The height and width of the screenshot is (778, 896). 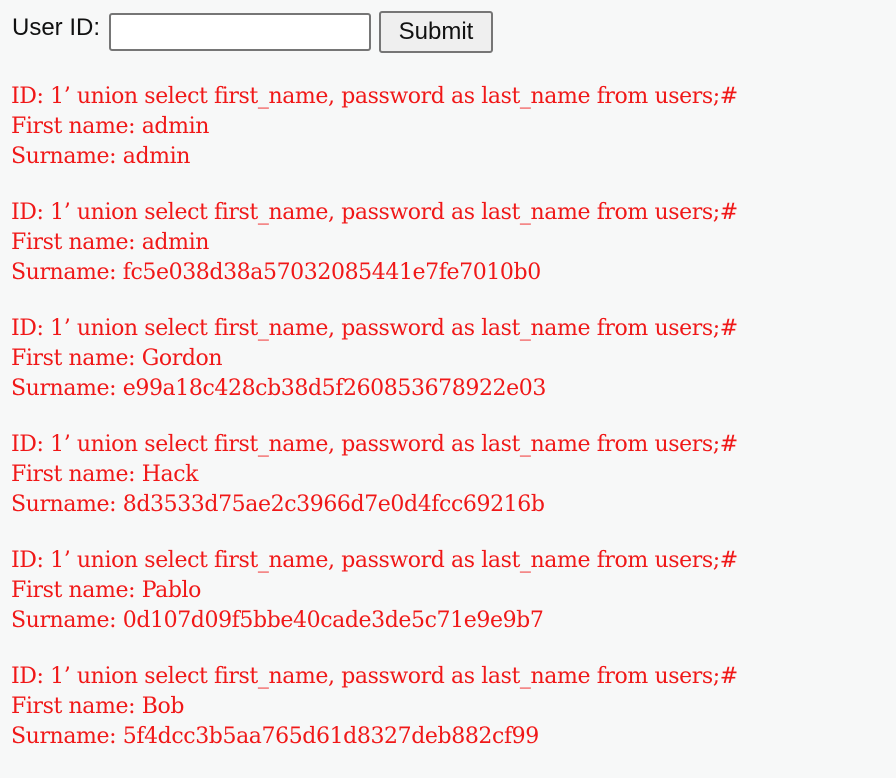 What do you see at coordinates (56, 27) in the screenshot?
I see `user-id-label: User ID:` at bounding box center [56, 27].